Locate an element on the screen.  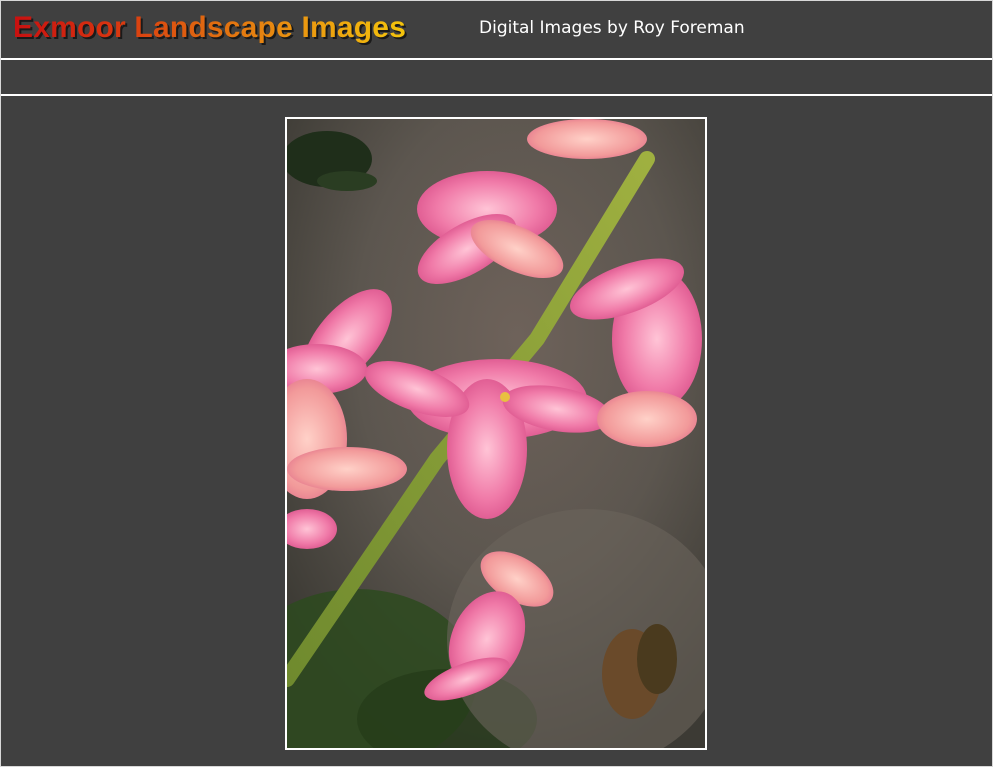
site-title: Exmoor Landscape Images is located at coordinates (209, 28).